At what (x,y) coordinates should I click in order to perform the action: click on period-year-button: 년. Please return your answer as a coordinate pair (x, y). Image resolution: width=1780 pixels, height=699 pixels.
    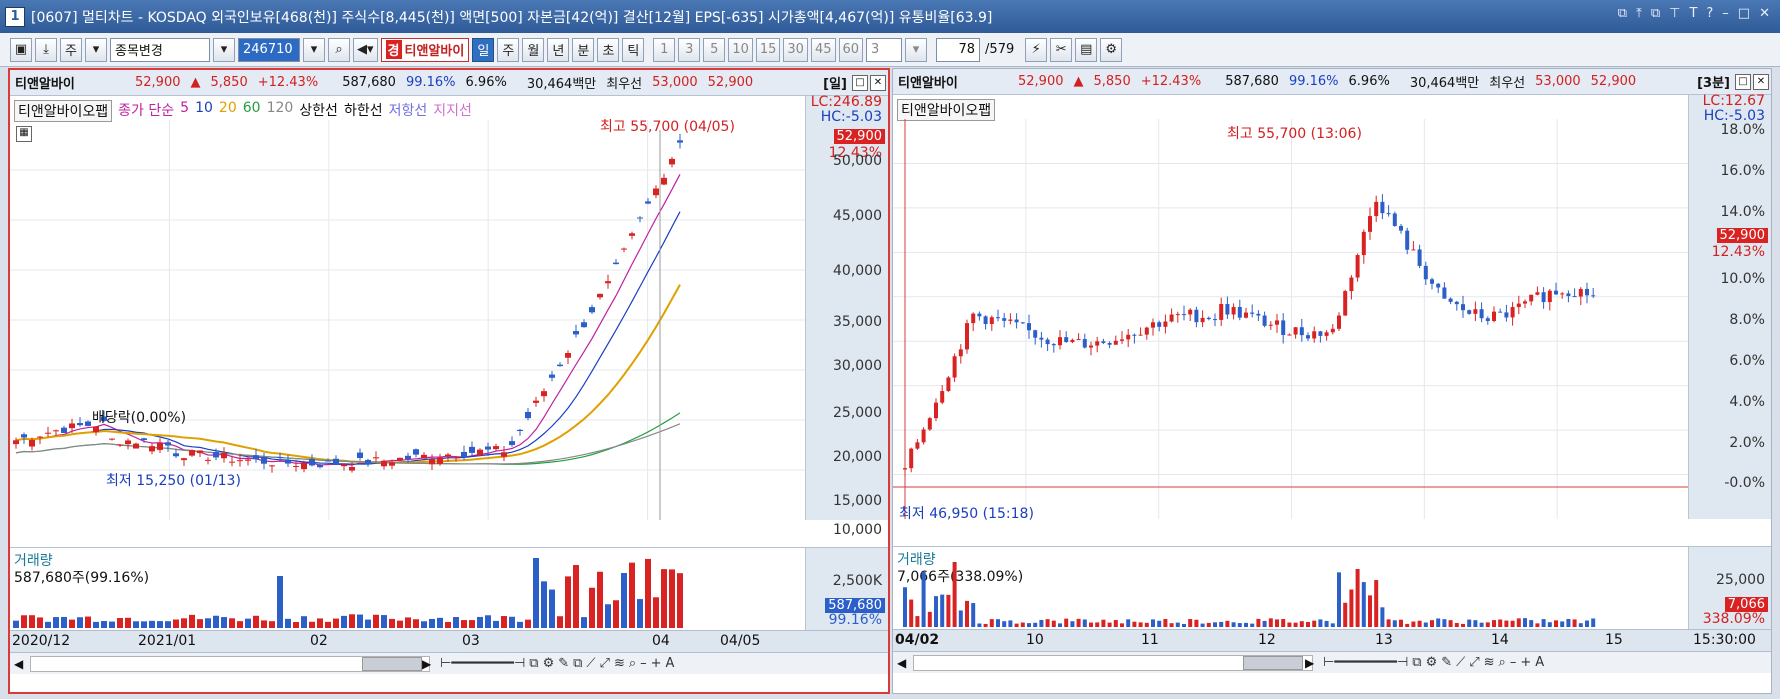
    Looking at the image, I should click on (558, 49).